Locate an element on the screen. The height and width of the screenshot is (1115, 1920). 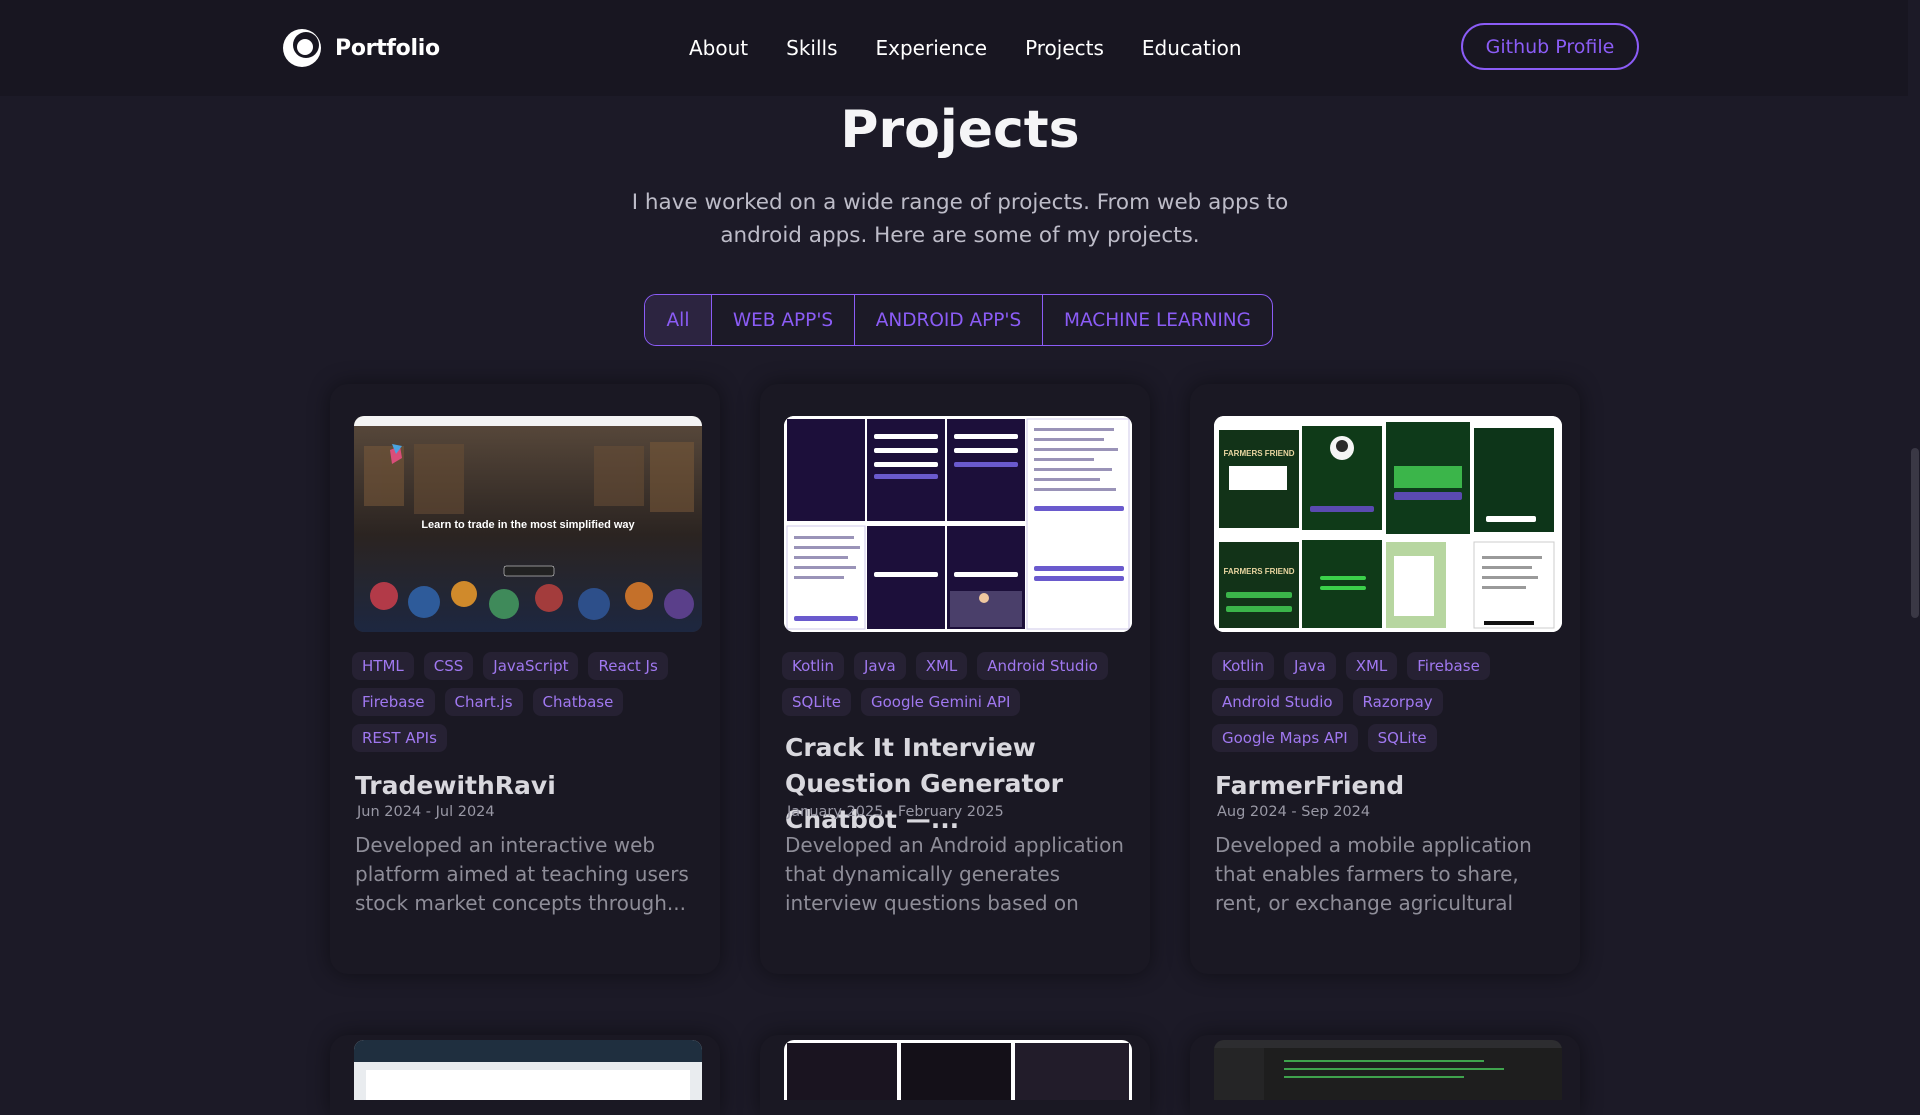
tag: CSS is located at coordinates (448, 666).